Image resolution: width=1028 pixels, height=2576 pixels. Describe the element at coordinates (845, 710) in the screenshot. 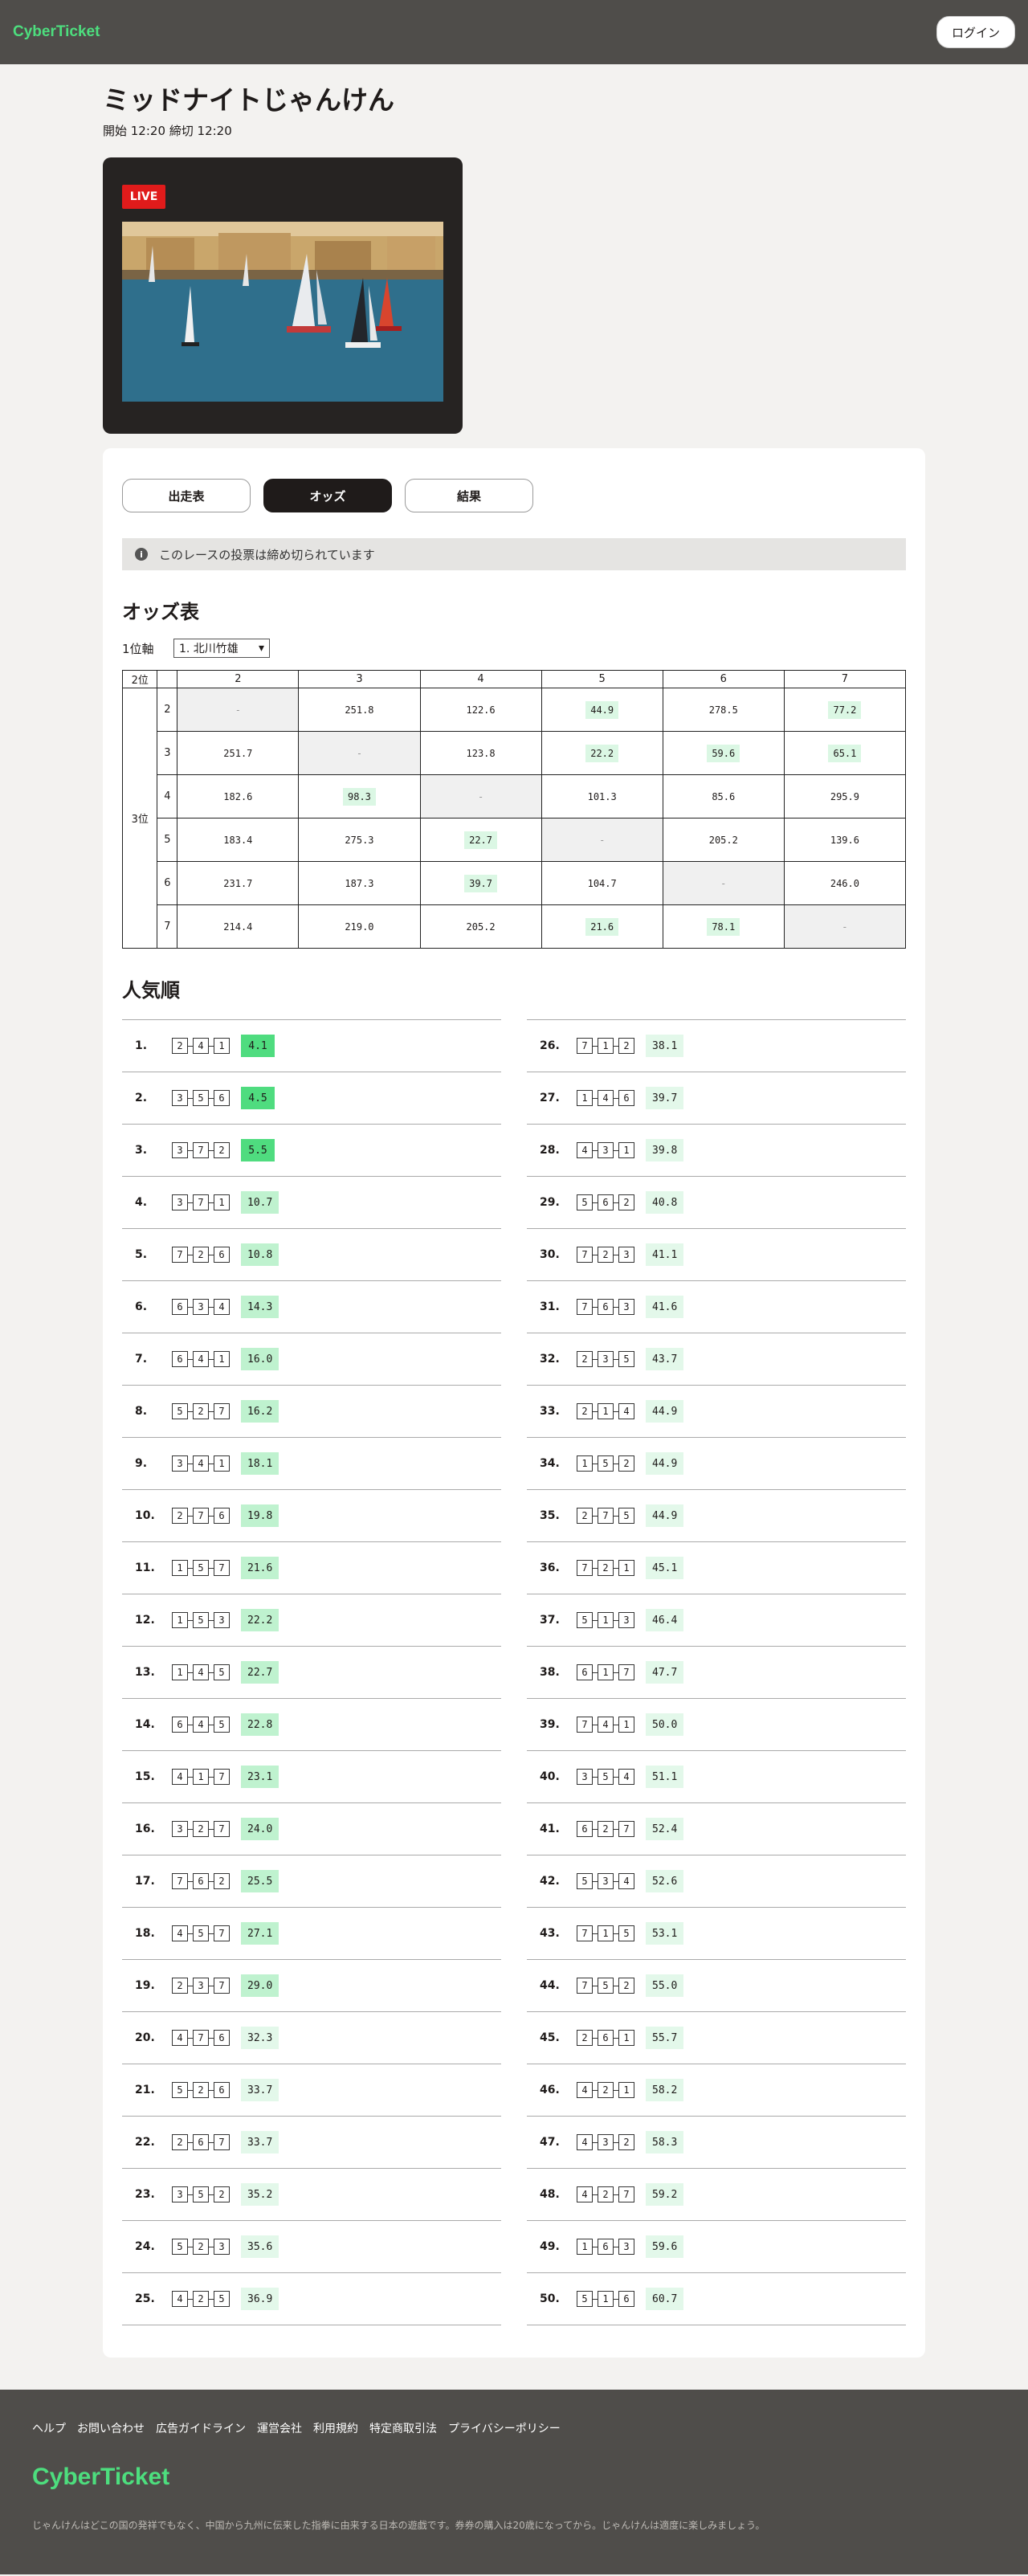

I see `odds-cell: 77.2` at that location.